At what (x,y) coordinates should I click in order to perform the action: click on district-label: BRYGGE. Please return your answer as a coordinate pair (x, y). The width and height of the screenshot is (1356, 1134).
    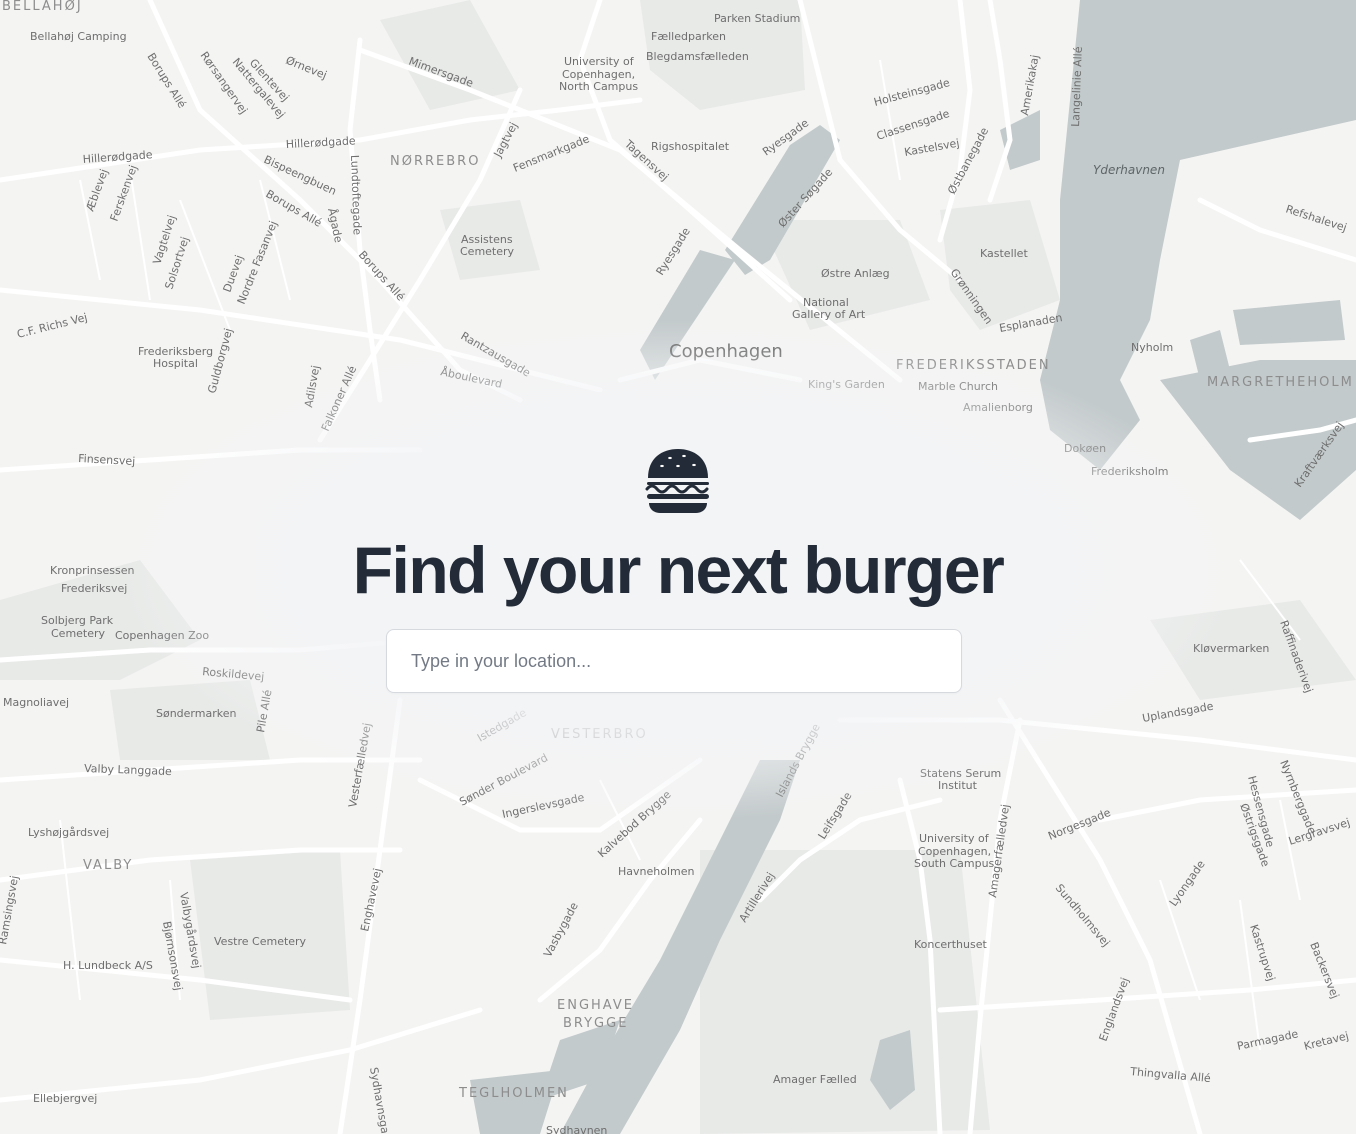
    Looking at the image, I should click on (595, 1023).